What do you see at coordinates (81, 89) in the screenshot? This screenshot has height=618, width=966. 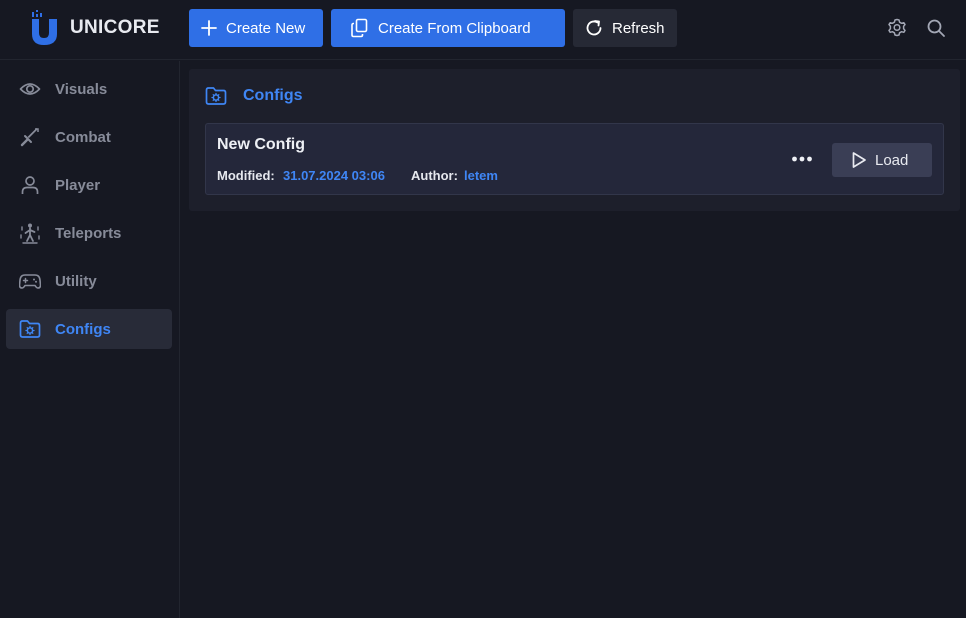 I see `sidebar-item-label: Visuals` at bounding box center [81, 89].